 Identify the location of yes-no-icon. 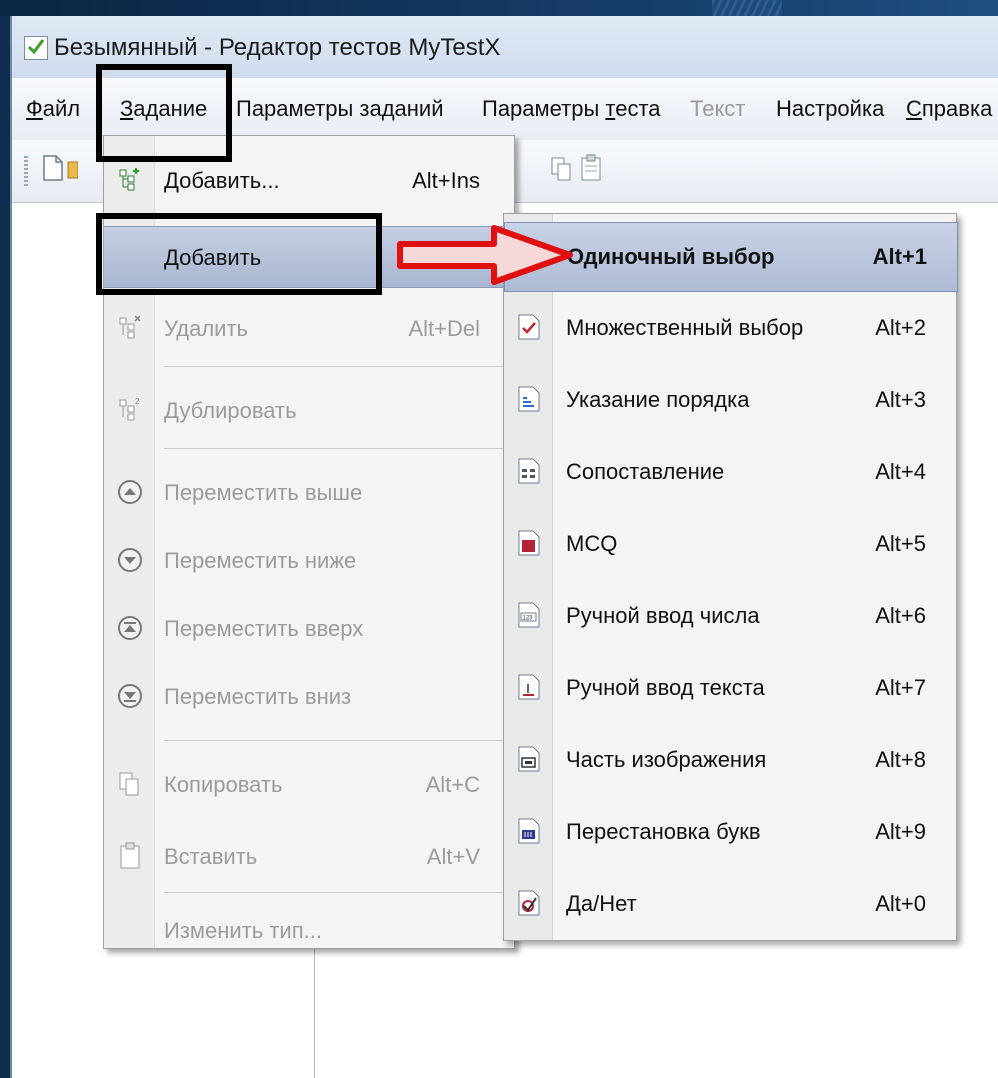
(529, 903).